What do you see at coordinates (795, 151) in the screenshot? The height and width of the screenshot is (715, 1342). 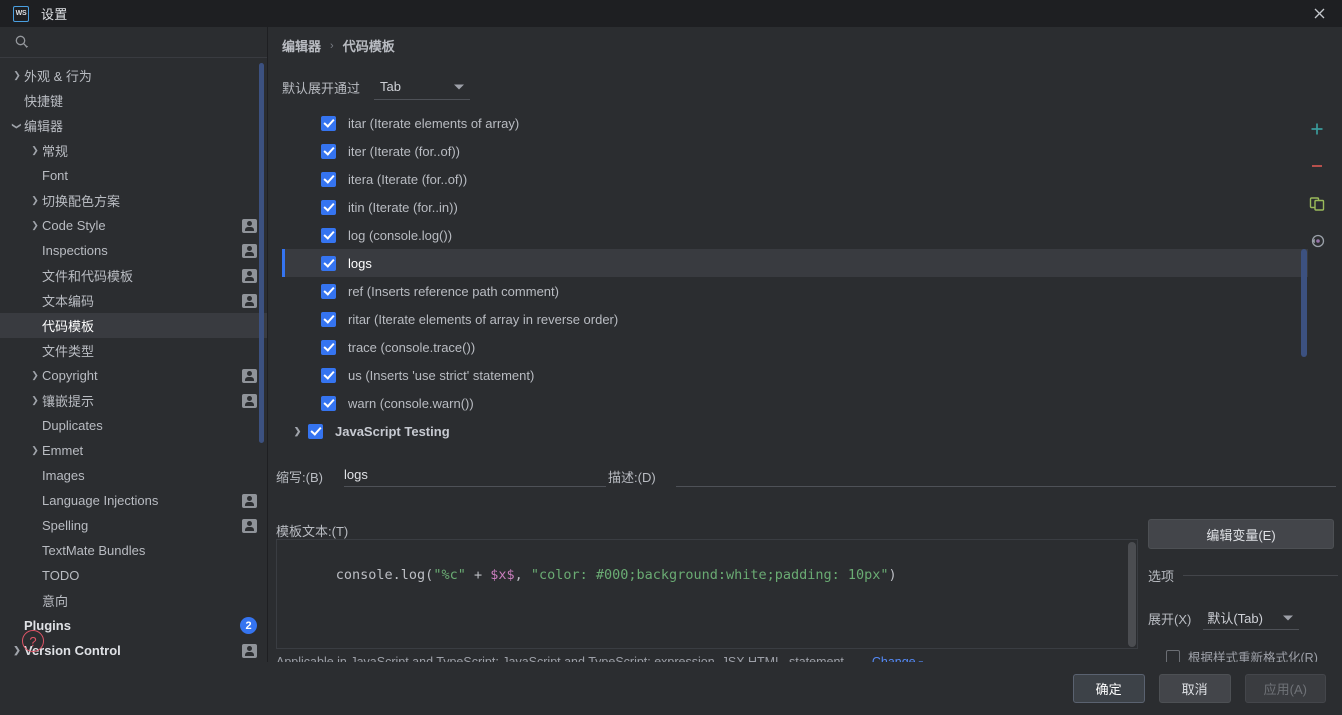 I see `template-list-item: iter (Iterate (for..of))` at bounding box center [795, 151].